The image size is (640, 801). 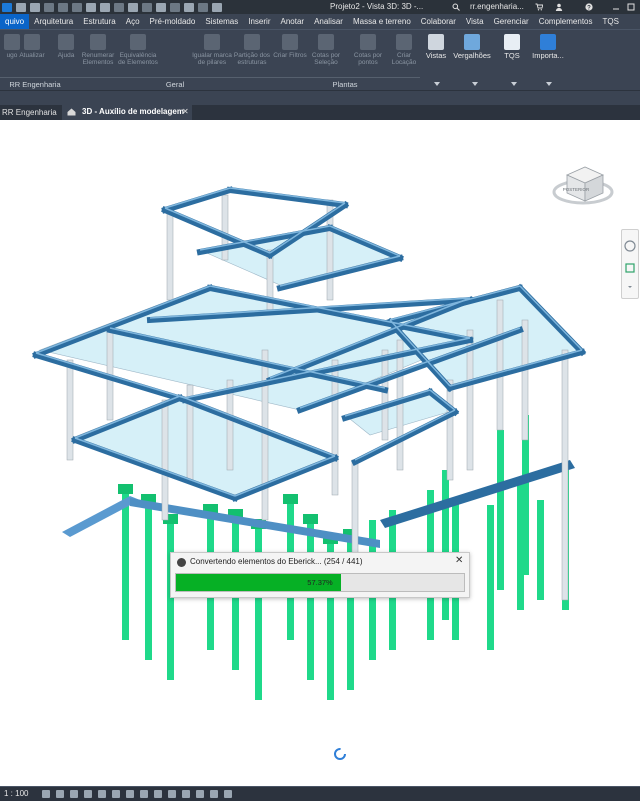 I want to click on reveal-constraints-icon, so click(x=228, y=794).